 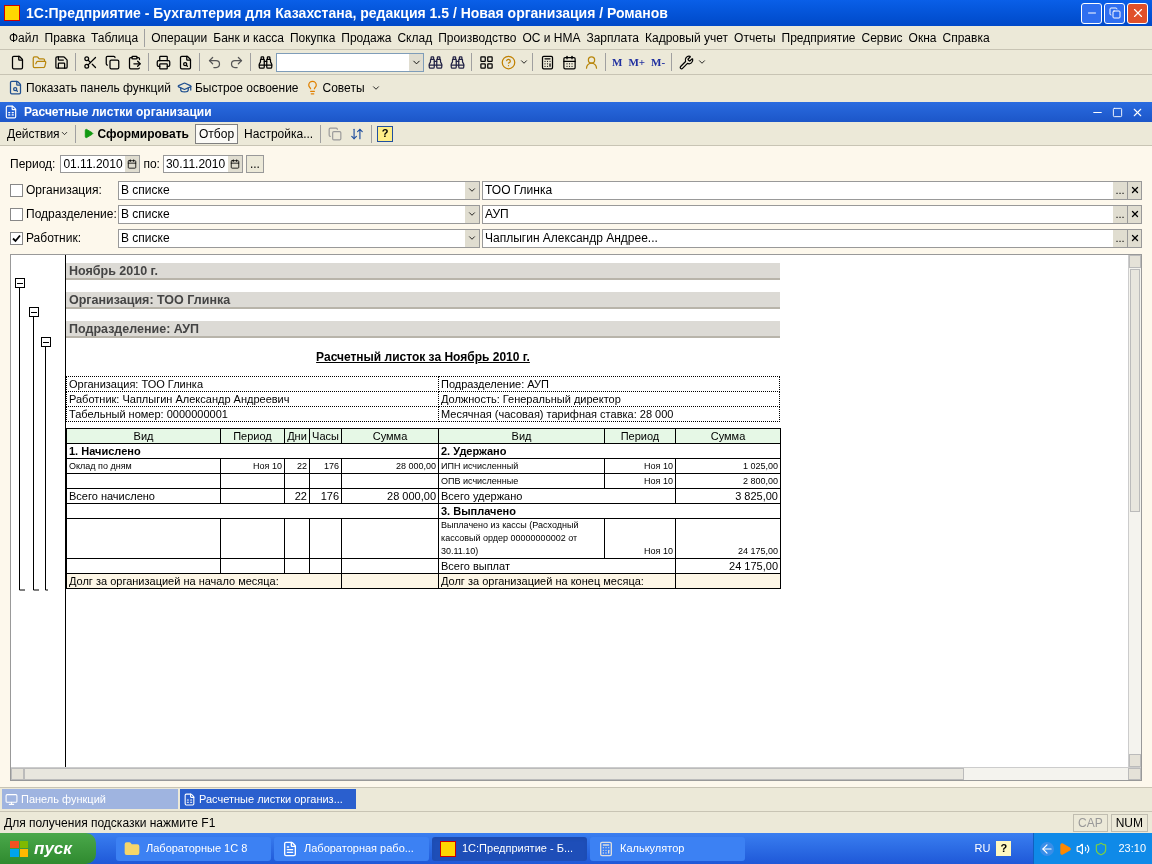 What do you see at coordinates (202, 164) in the screenshot?
I see `date-field: 30.11.2010` at bounding box center [202, 164].